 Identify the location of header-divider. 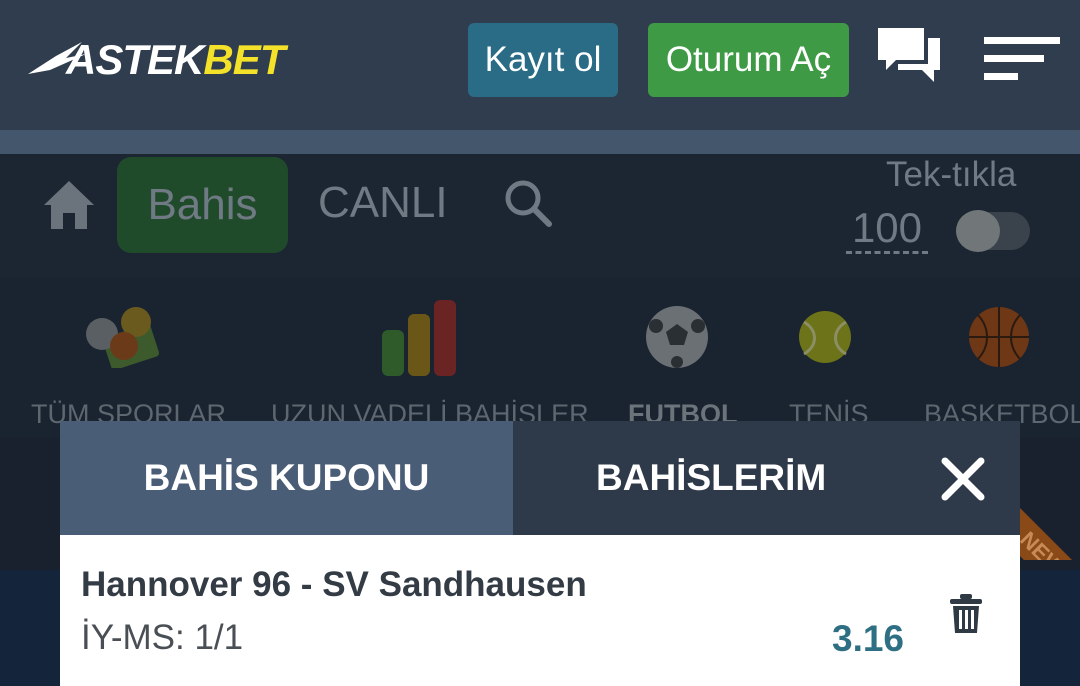
(540, 142).